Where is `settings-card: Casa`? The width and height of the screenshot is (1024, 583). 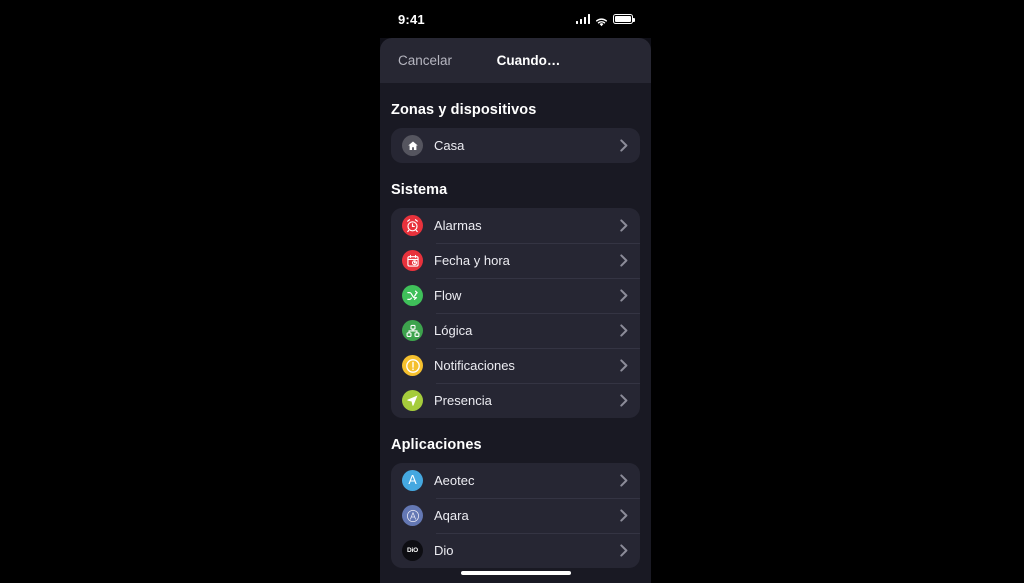 settings-card: Casa is located at coordinates (515, 145).